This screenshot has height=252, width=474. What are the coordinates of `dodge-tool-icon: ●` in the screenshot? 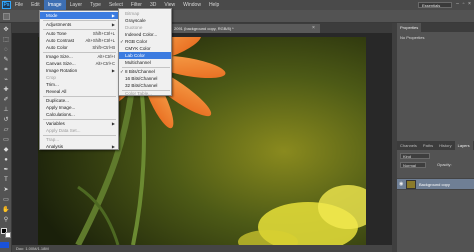 It's located at (6, 160).